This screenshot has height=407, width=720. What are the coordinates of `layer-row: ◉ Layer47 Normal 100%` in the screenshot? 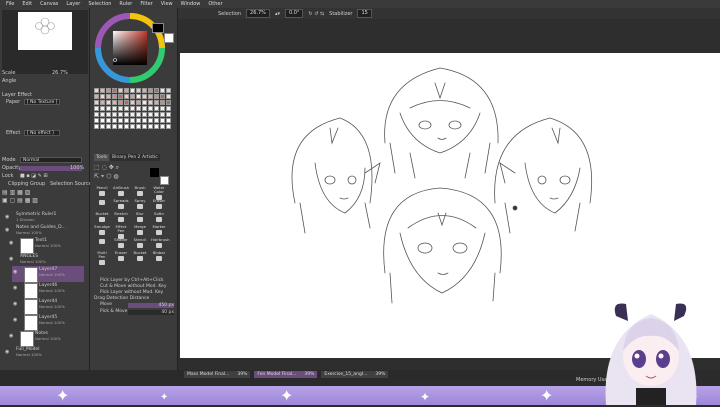 It's located at (48, 274).